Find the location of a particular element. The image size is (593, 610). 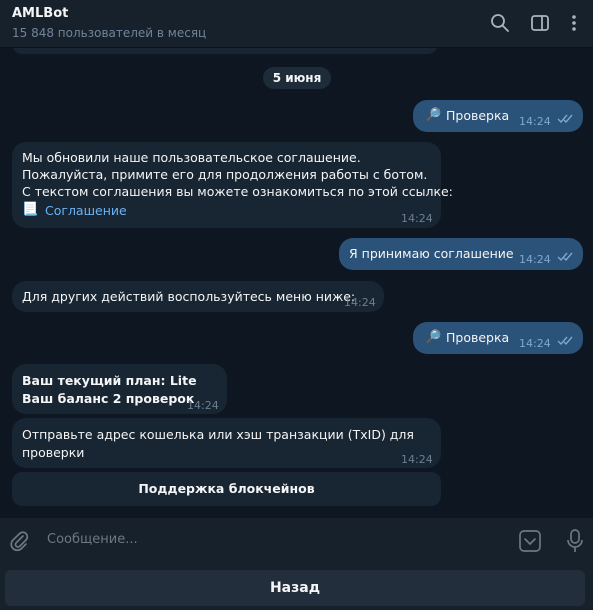

plan-line: Ваш текущий план: Lite is located at coordinates (109, 380).